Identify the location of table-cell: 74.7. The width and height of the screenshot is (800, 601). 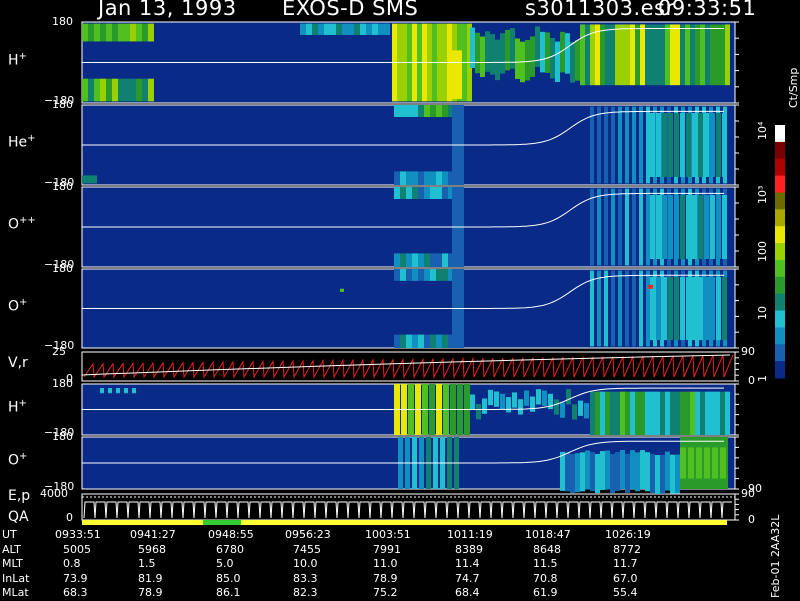
(467, 578).